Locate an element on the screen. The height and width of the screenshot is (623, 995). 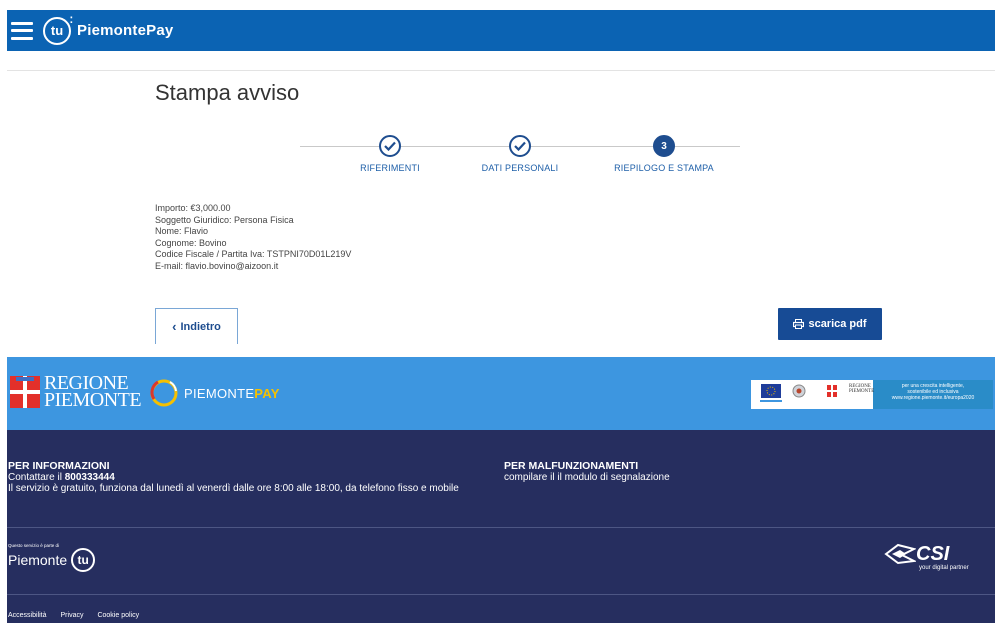
back-button: ‹ Indietro is located at coordinates (196, 326).